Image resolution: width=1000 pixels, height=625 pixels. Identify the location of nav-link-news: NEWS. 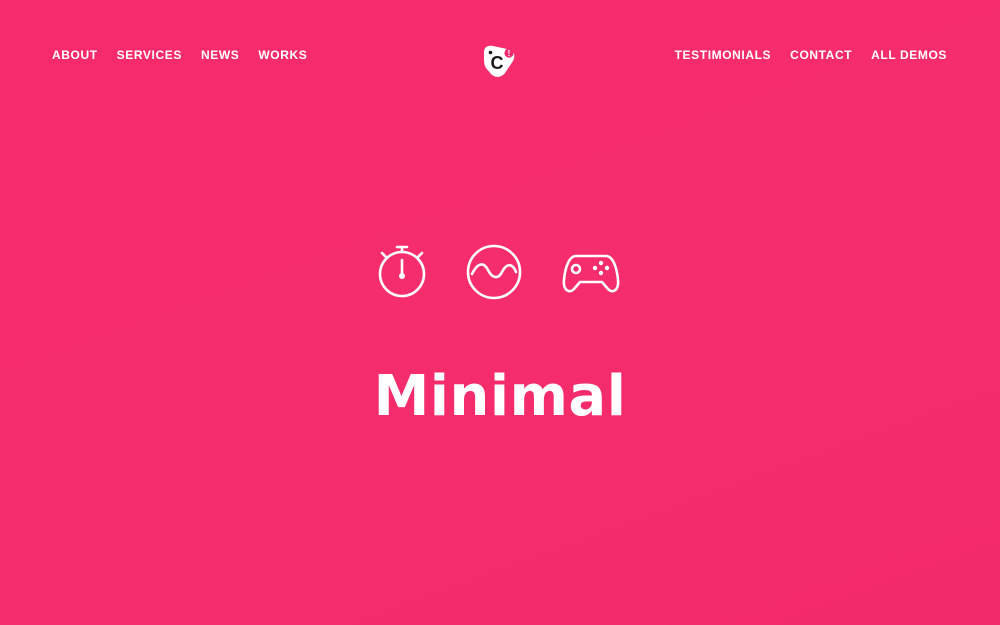
(220, 55).